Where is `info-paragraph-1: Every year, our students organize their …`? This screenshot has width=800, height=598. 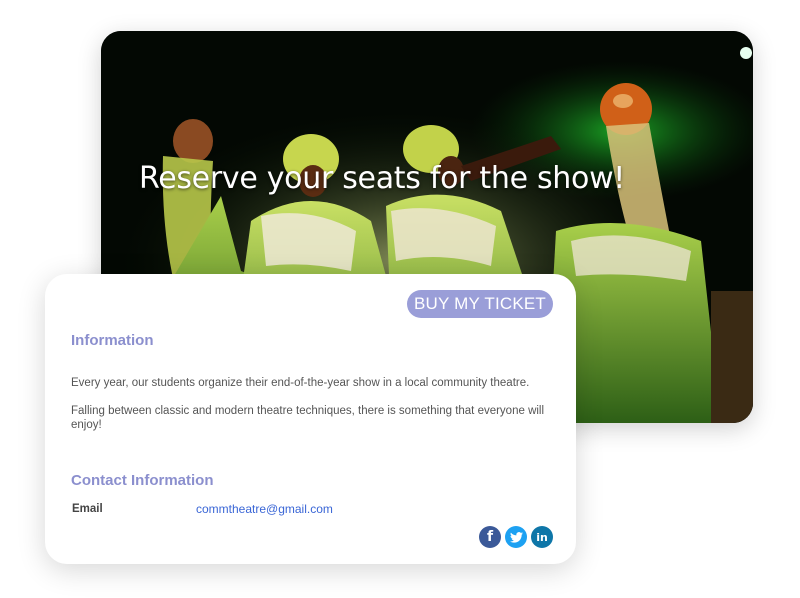 info-paragraph-1: Every year, our students organize their … is located at coordinates (300, 383).